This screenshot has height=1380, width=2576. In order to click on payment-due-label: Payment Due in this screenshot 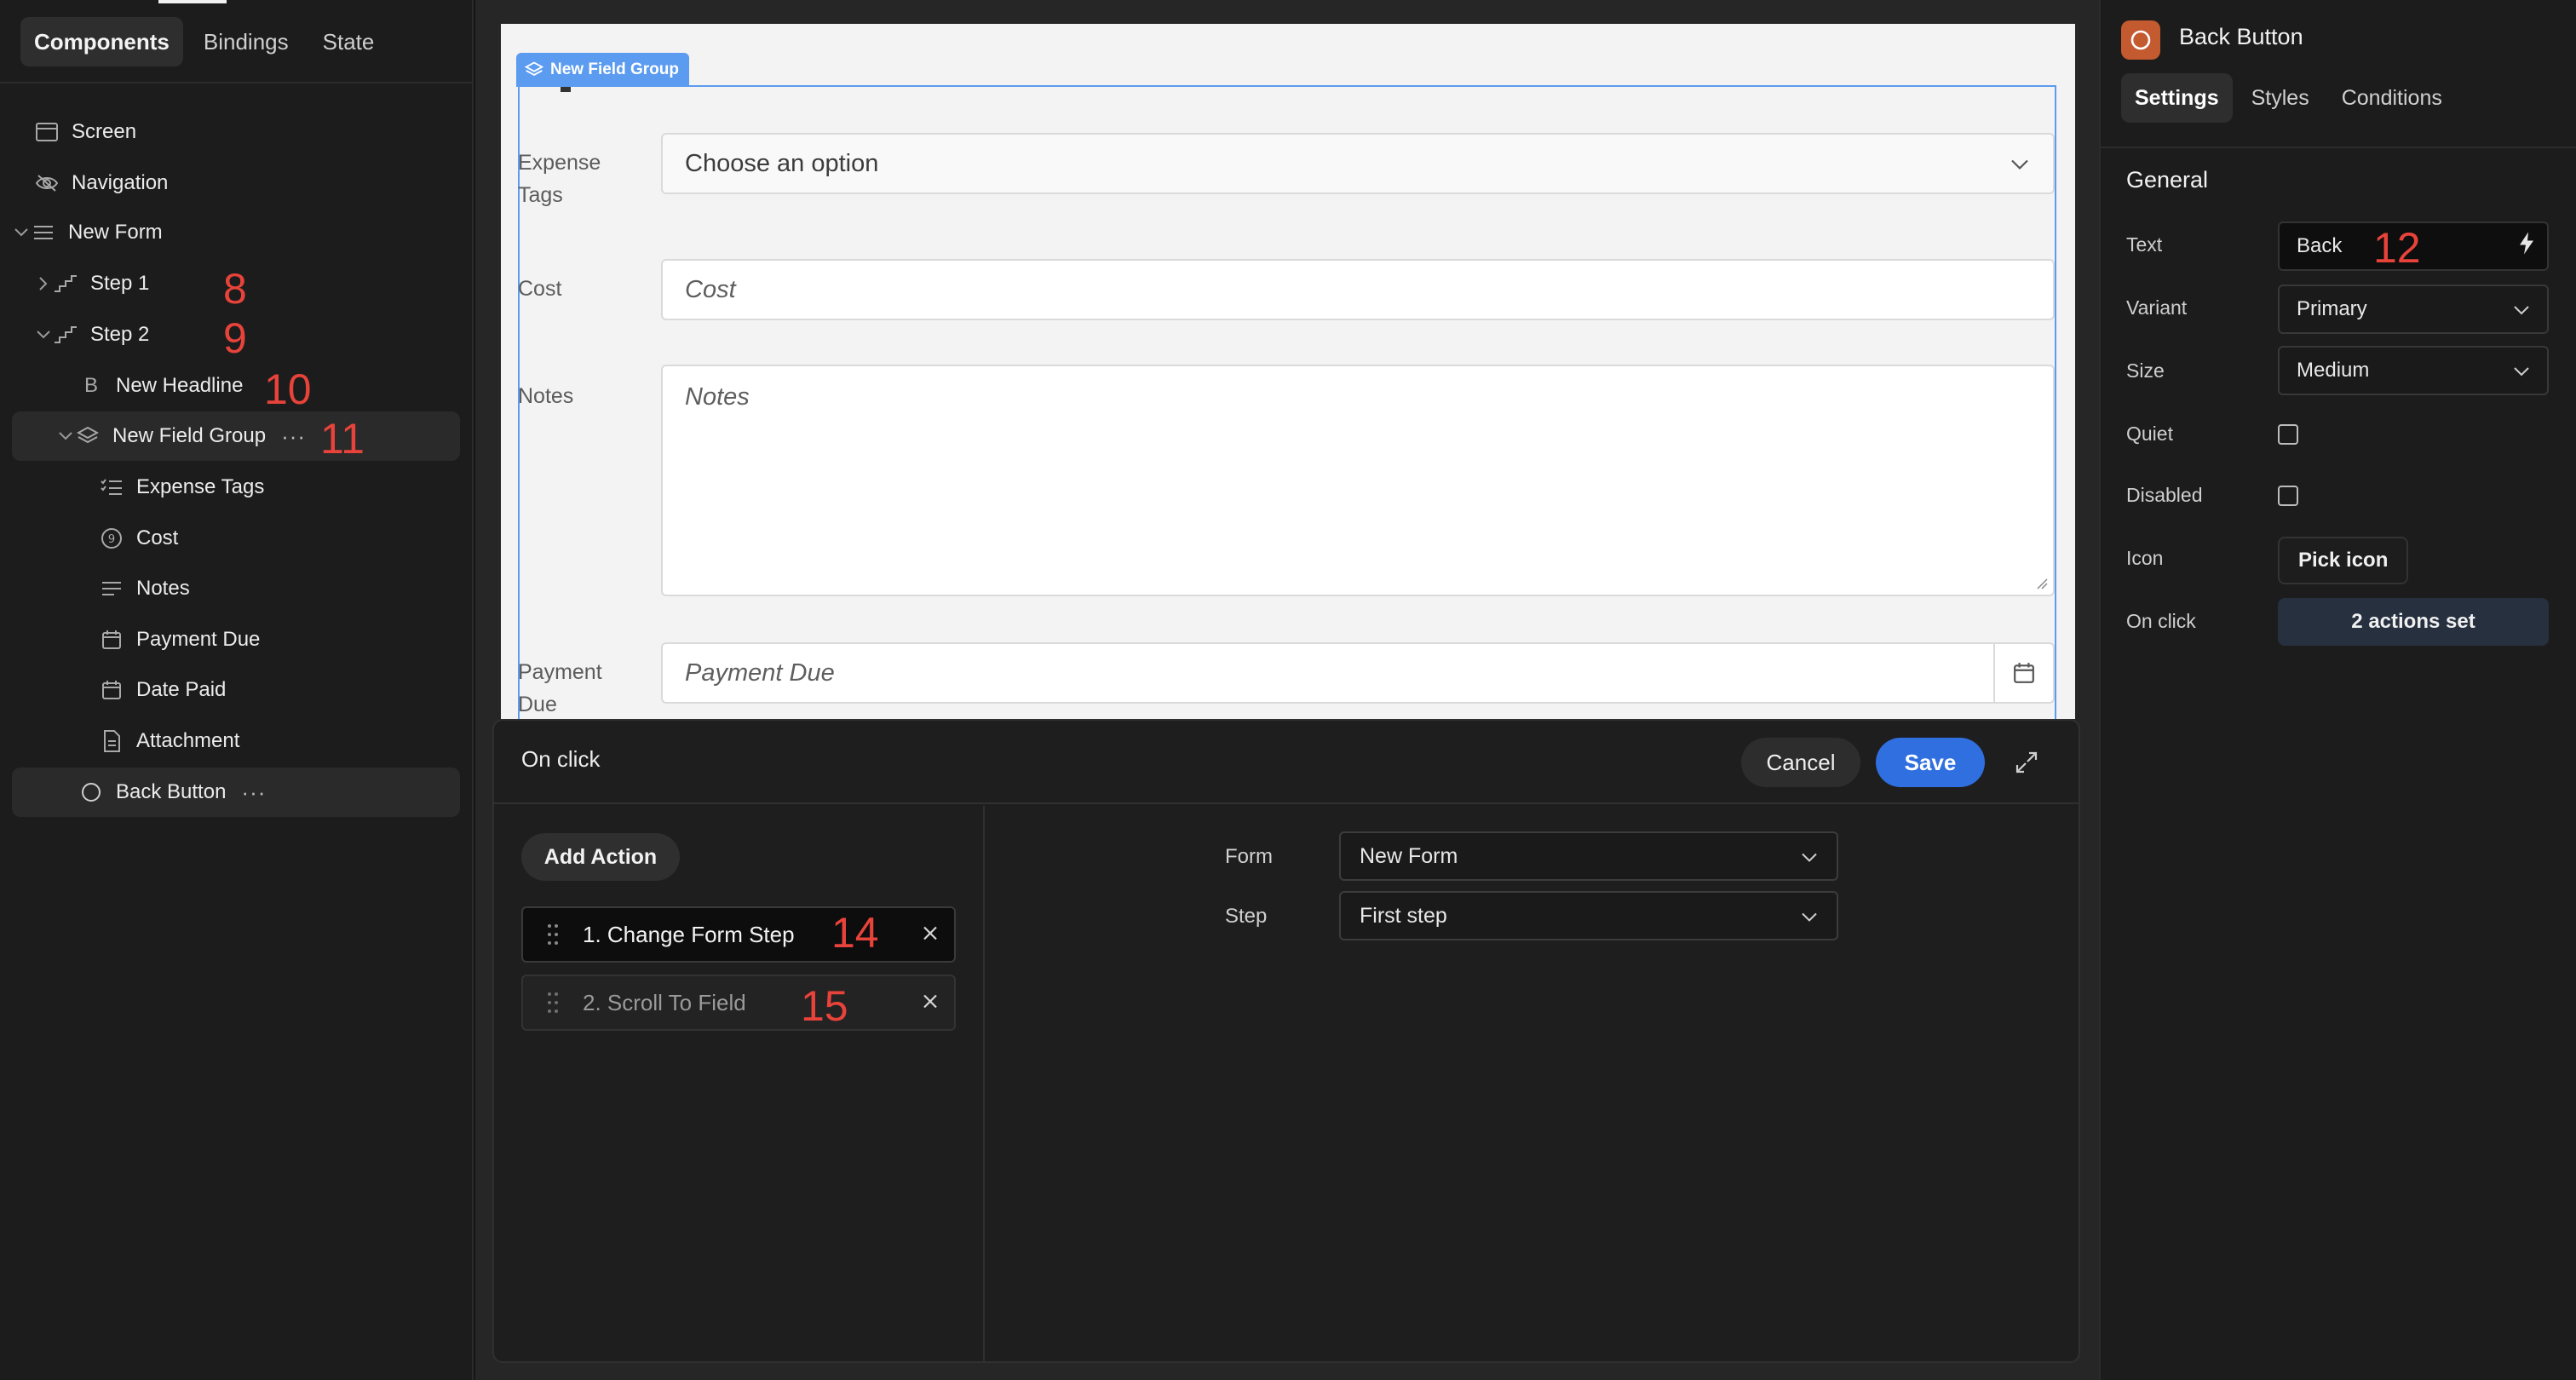, I will do `click(560, 688)`.